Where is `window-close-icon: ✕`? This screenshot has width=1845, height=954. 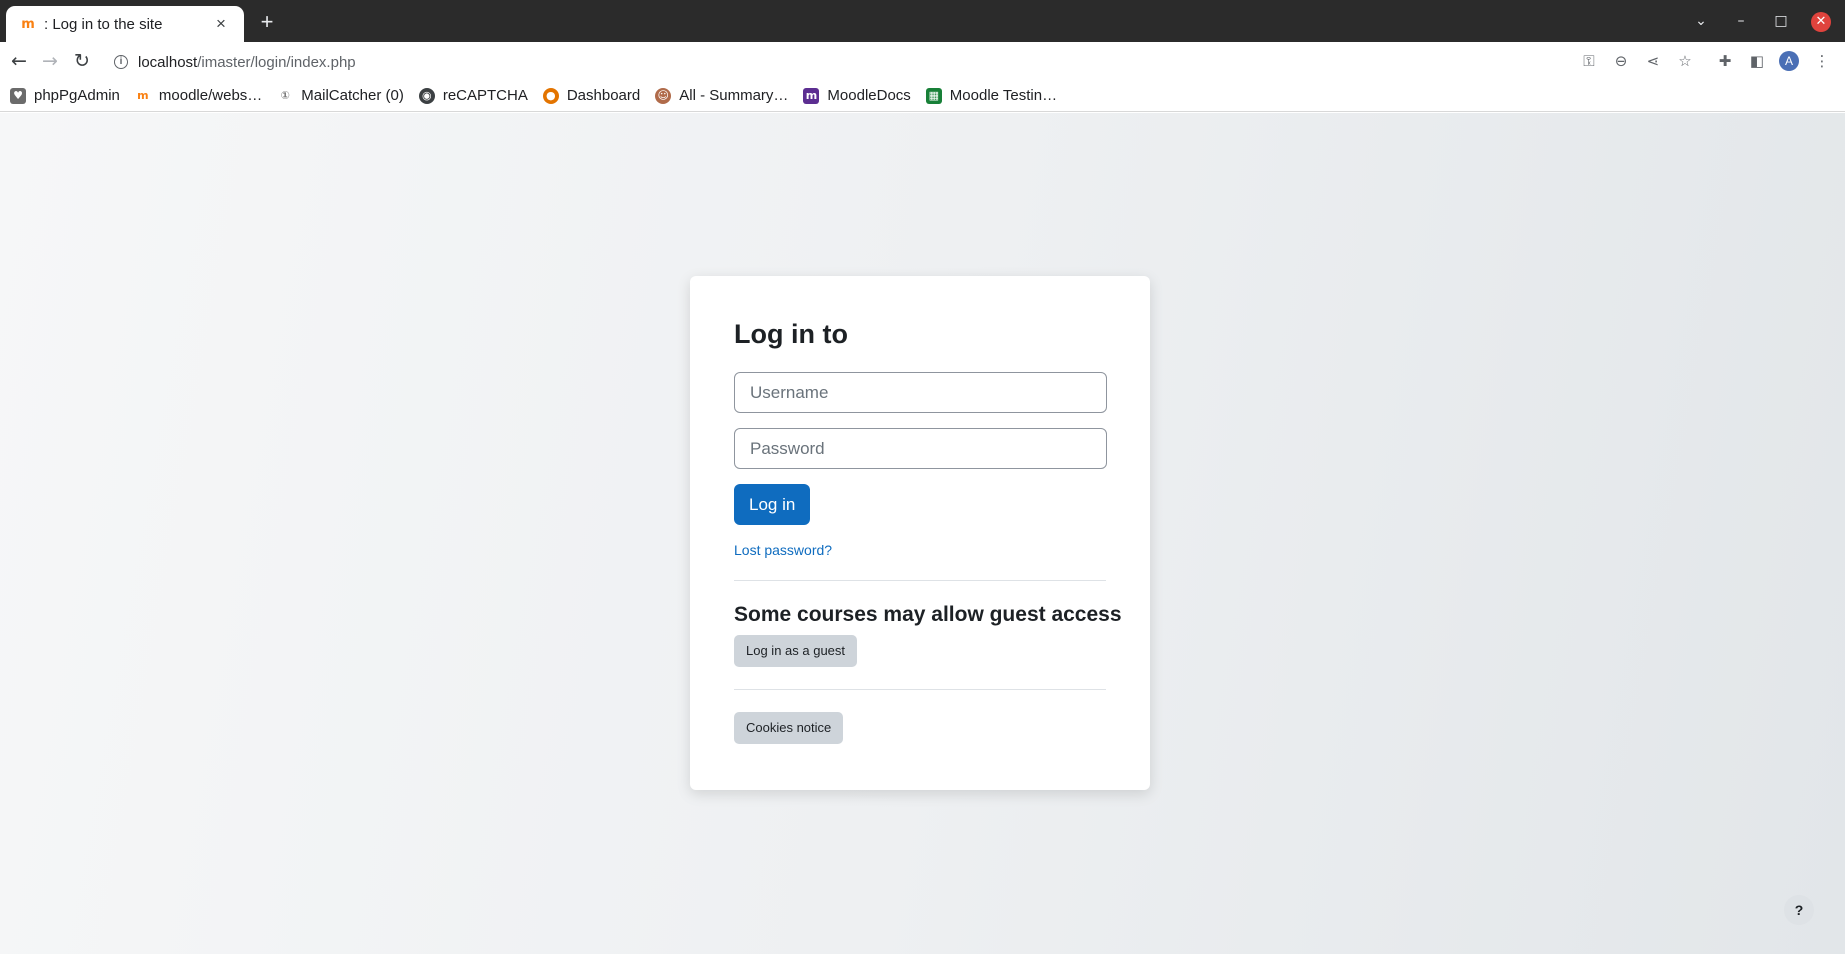
window-close-icon: ✕ is located at coordinates (1821, 22).